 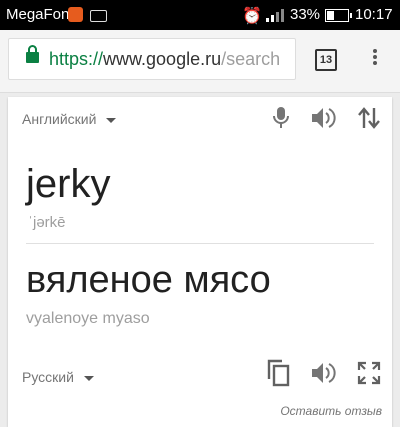 What do you see at coordinates (59, 119) in the screenshot?
I see `source-language-label: Английский` at bounding box center [59, 119].